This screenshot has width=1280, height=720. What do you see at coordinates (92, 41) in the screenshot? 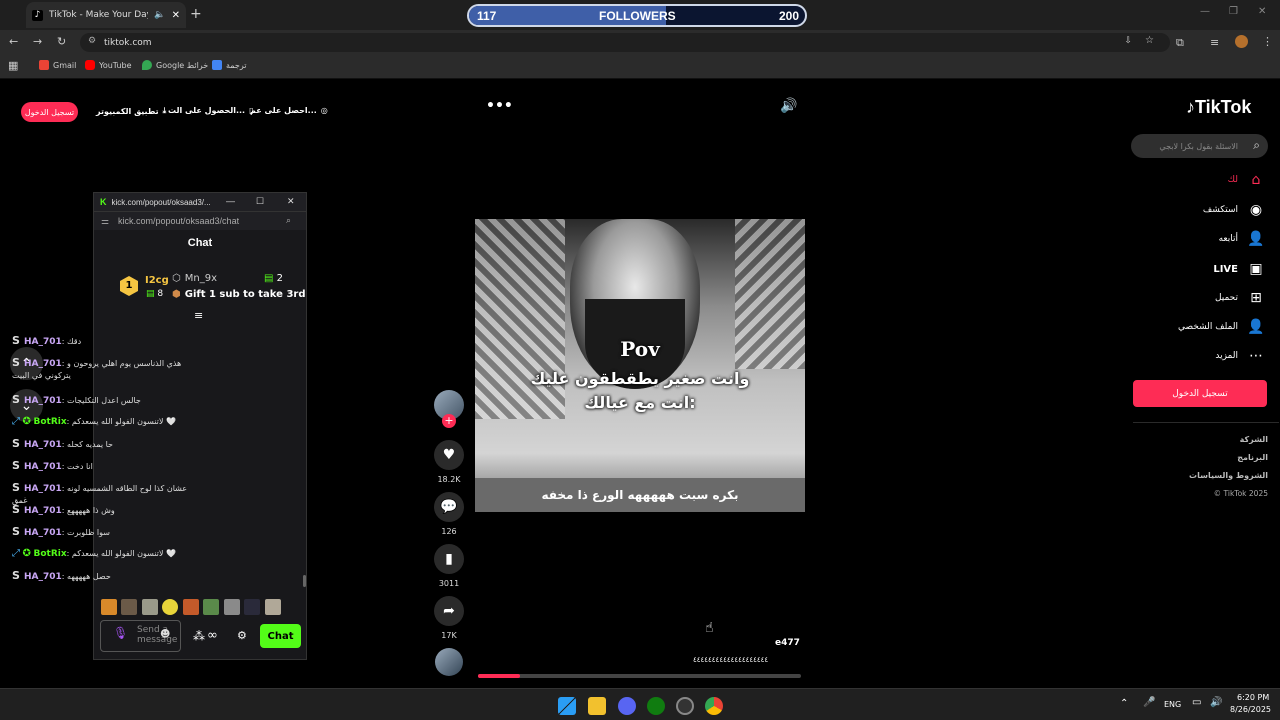
I see `site-info-icon: ⚙` at bounding box center [92, 41].